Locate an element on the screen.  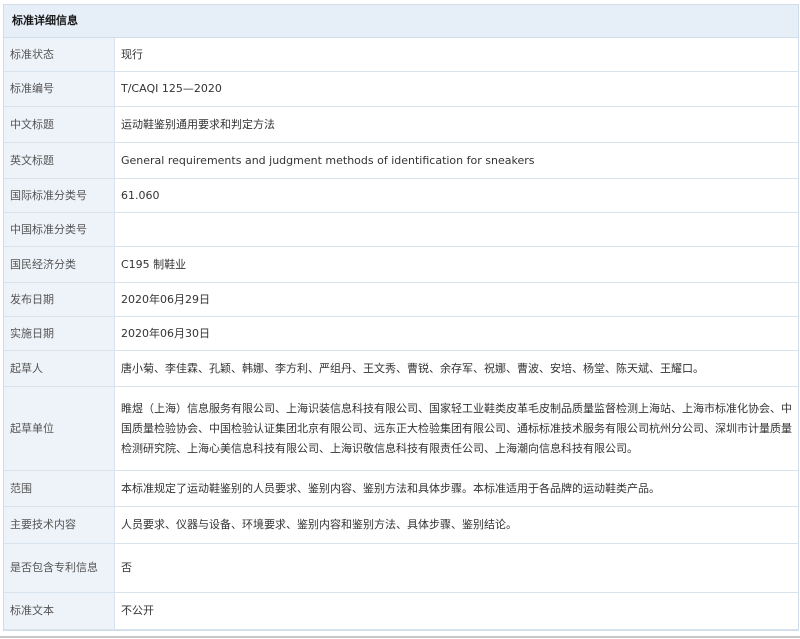
row-label-economy: 国民经济分类 is located at coordinates (59, 264).